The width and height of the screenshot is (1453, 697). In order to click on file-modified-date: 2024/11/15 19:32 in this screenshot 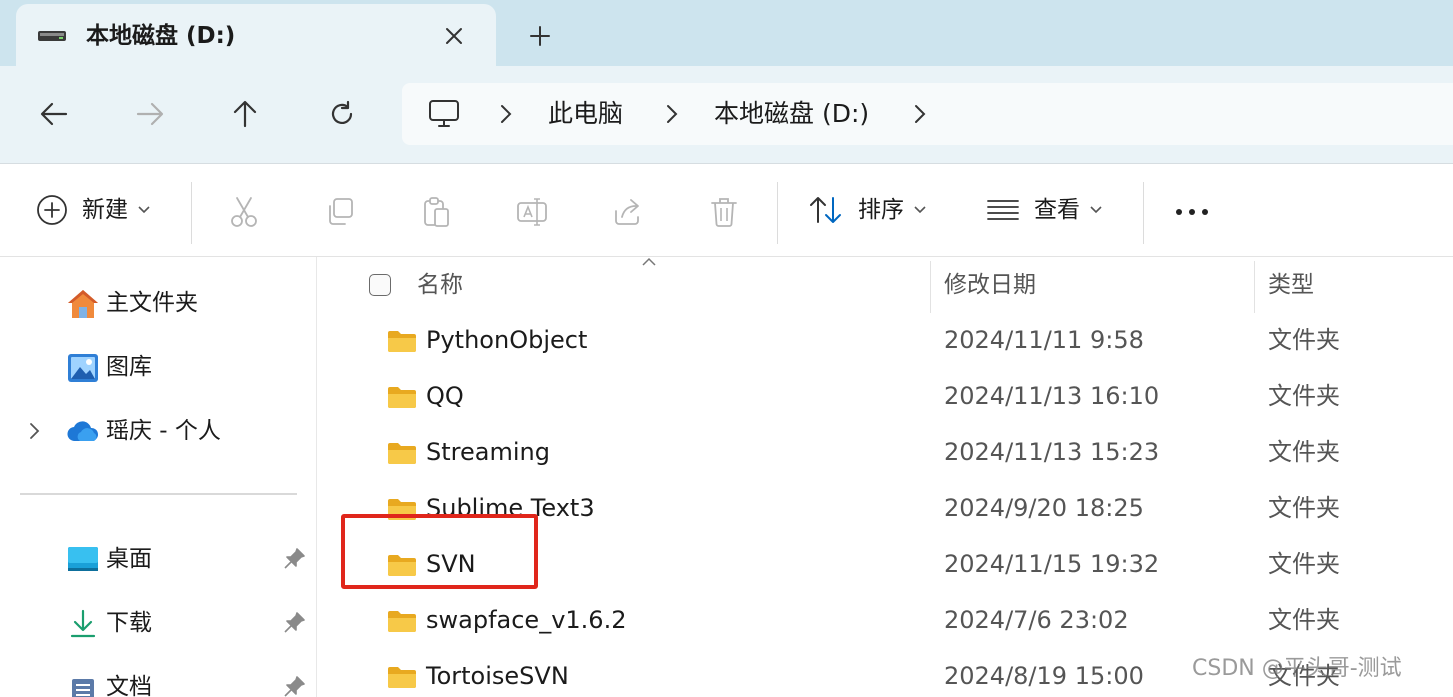, I will do `click(1052, 564)`.